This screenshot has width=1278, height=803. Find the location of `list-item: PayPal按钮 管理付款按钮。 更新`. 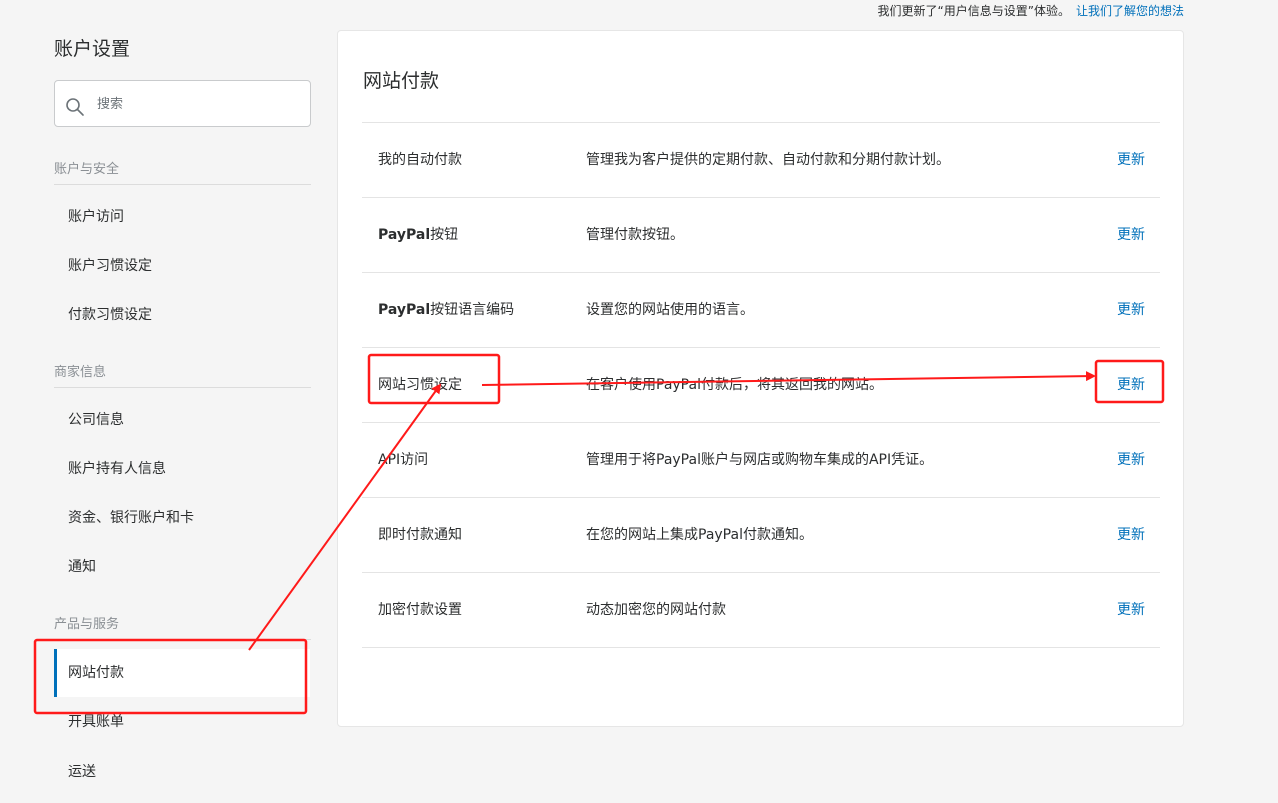

list-item: PayPal按钮 管理付款按钮。 更新 is located at coordinates (761, 235).